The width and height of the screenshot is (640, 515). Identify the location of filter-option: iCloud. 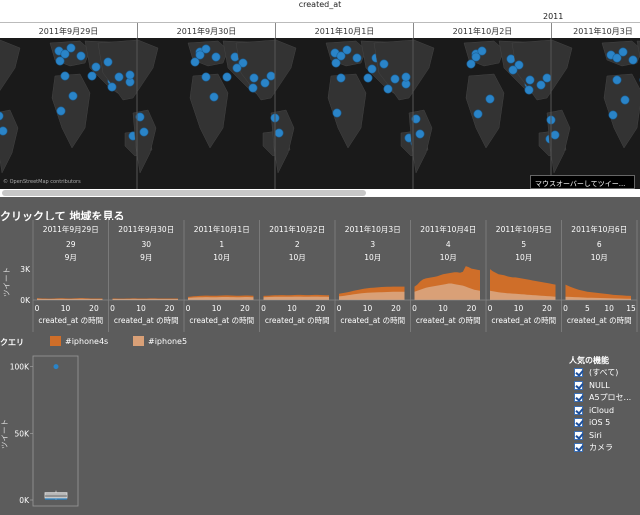
(594, 410).